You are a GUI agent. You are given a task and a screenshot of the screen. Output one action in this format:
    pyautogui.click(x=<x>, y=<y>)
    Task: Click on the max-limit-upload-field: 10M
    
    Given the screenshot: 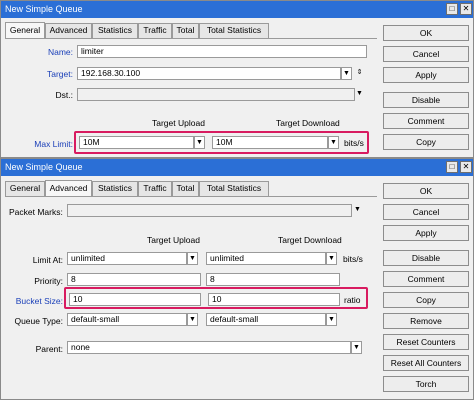 What is the action you would take?
    pyautogui.click(x=136, y=142)
    